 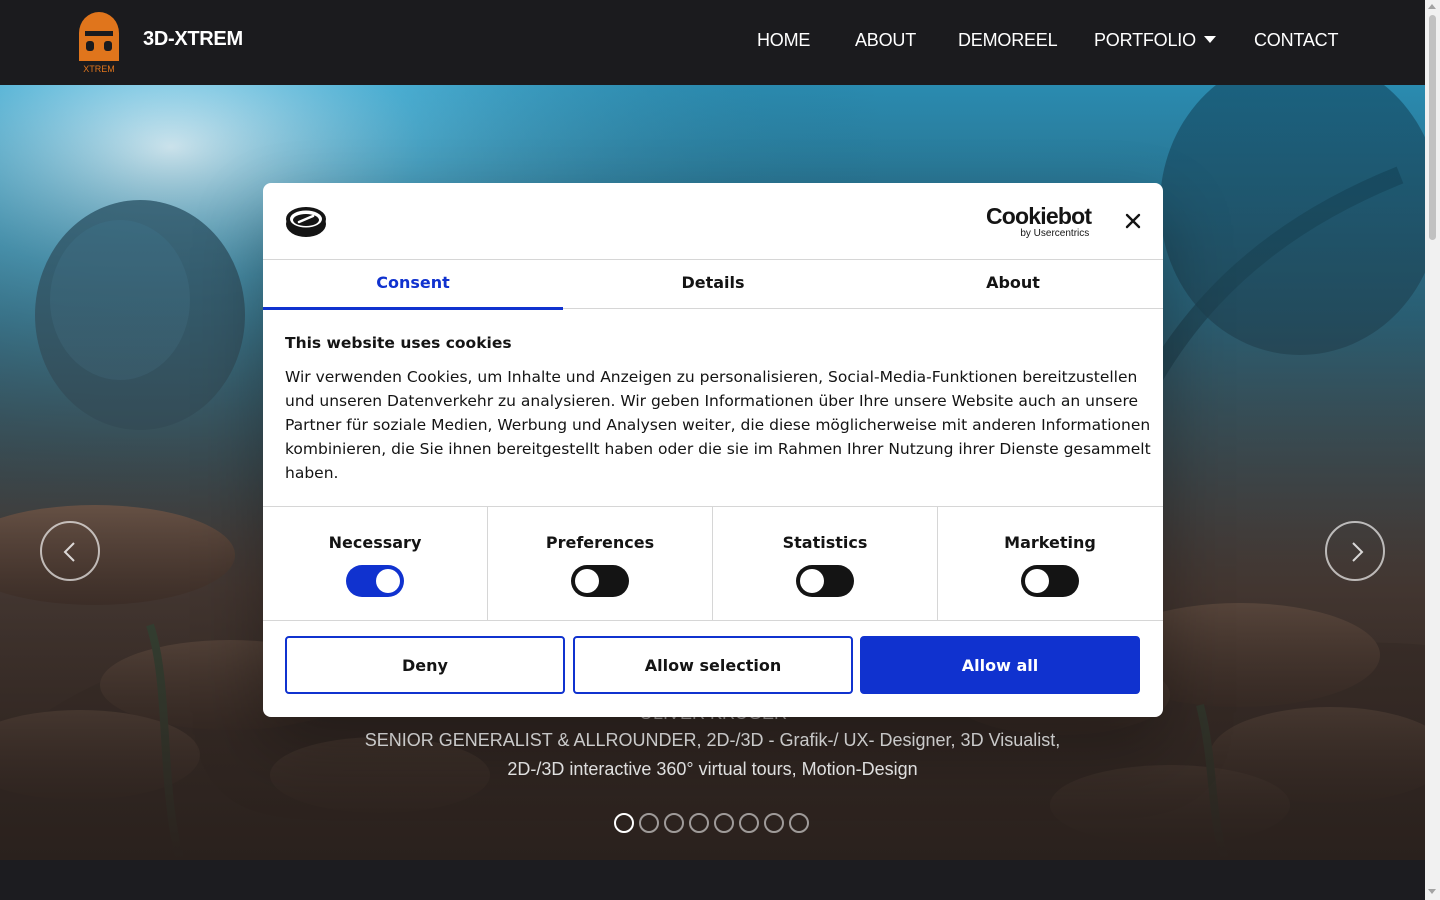 I want to click on tab-details: Details, so click(x=713, y=285).